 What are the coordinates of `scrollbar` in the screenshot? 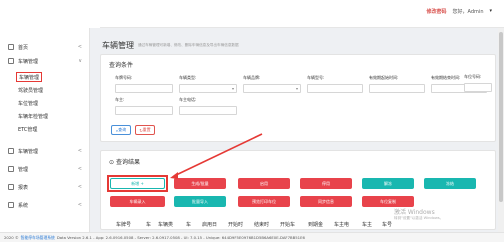 It's located at (501, 130).